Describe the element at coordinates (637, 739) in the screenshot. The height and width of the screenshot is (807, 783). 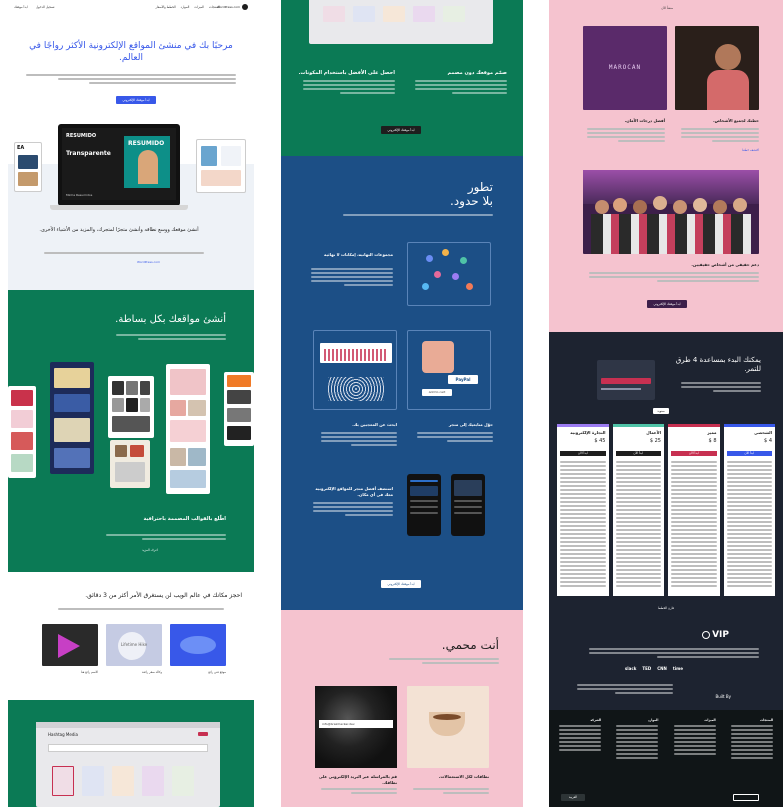
I see `footer-column: الموارد` at that location.